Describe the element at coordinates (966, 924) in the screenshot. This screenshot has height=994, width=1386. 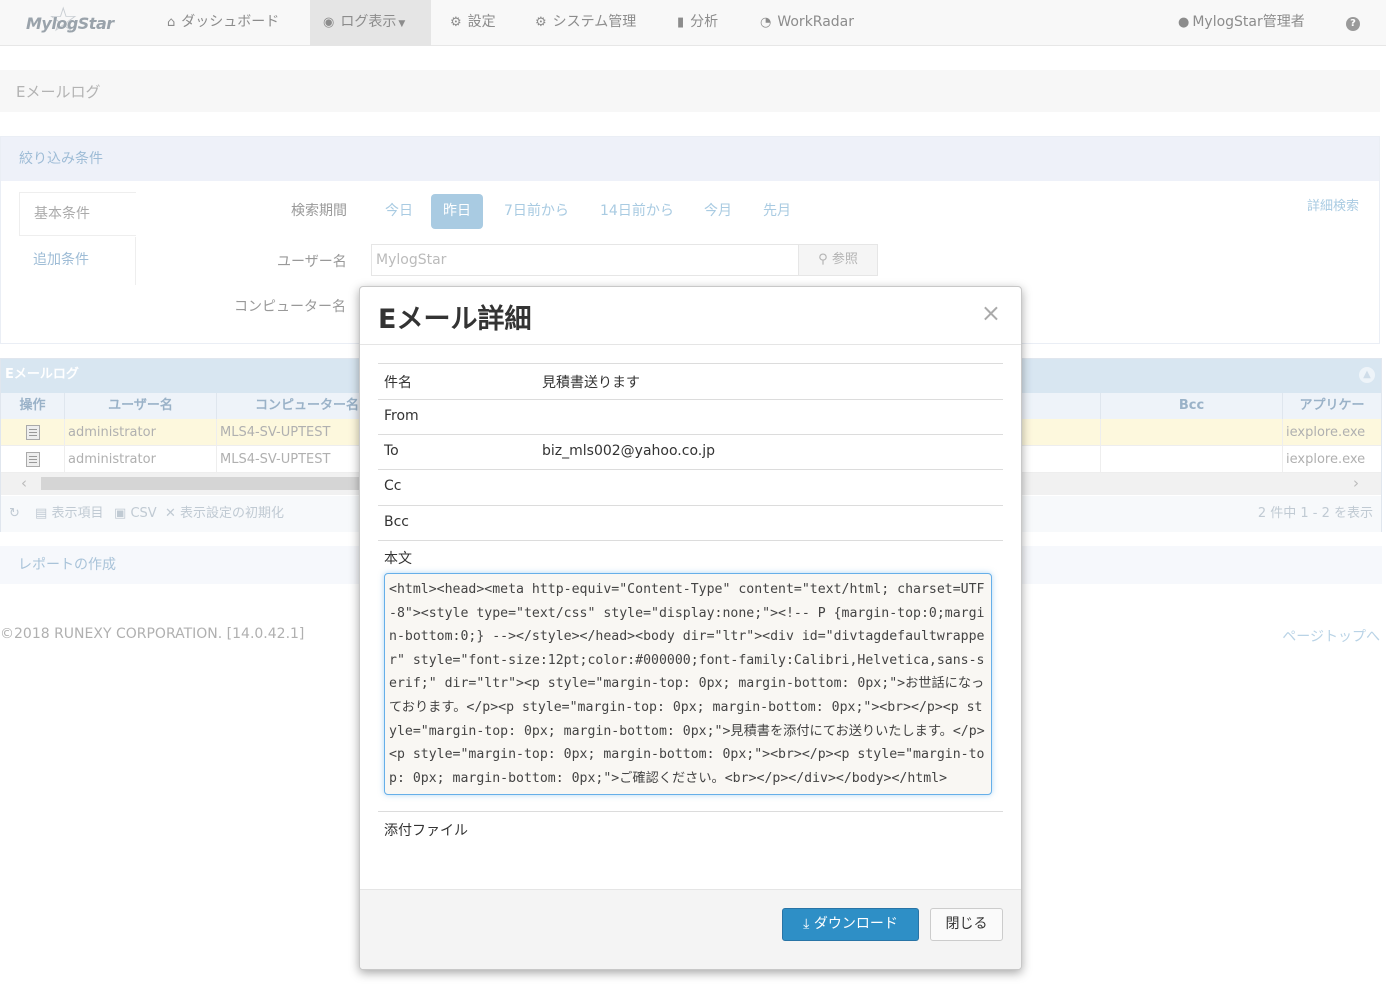
I see `close-button: 閉じる` at that location.